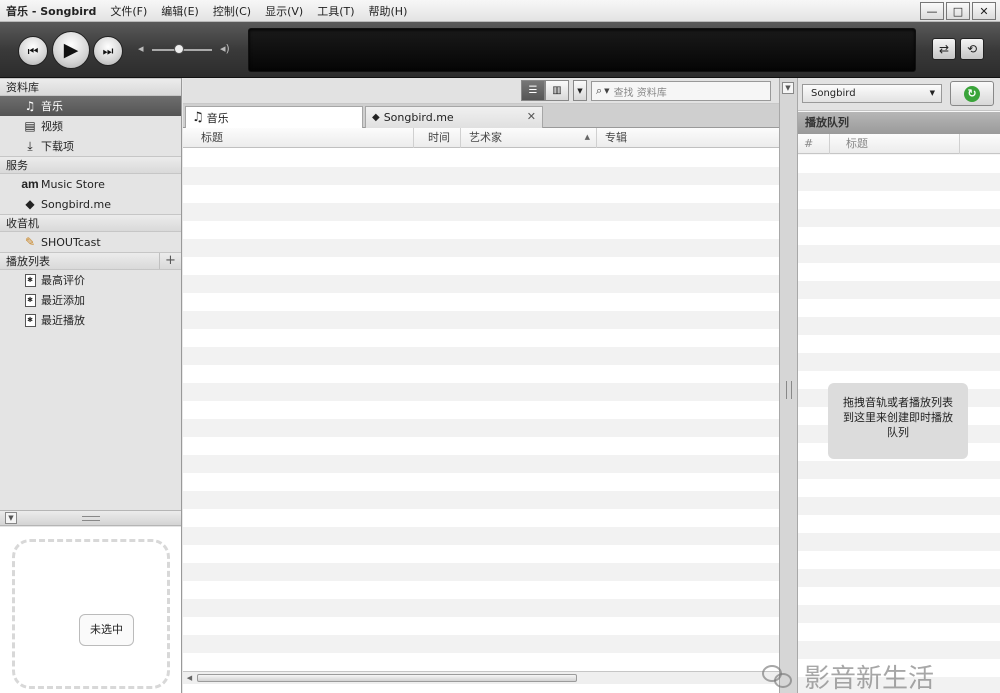 This screenshot has height=693, width=1000. I want to click on tab-label: 音乐, so click(217, 118).